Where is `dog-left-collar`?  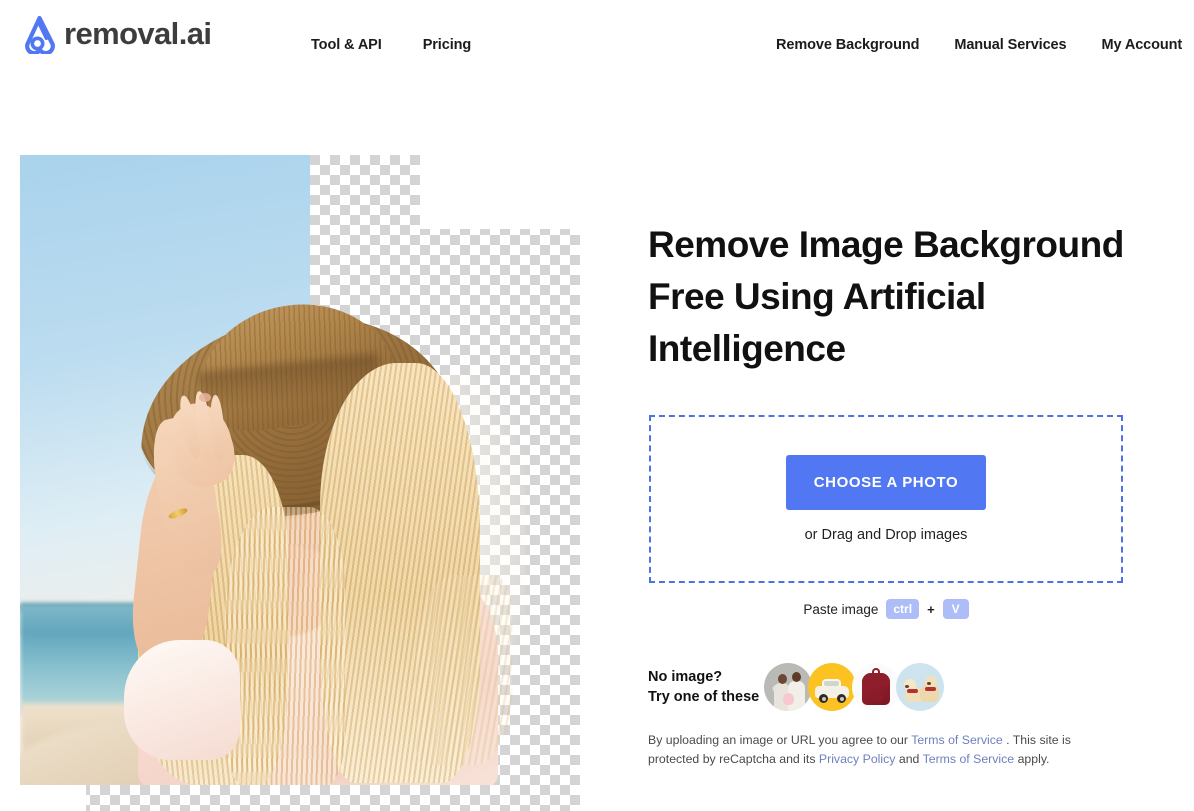 dog-left-collar is located at coordinates (912, 691).